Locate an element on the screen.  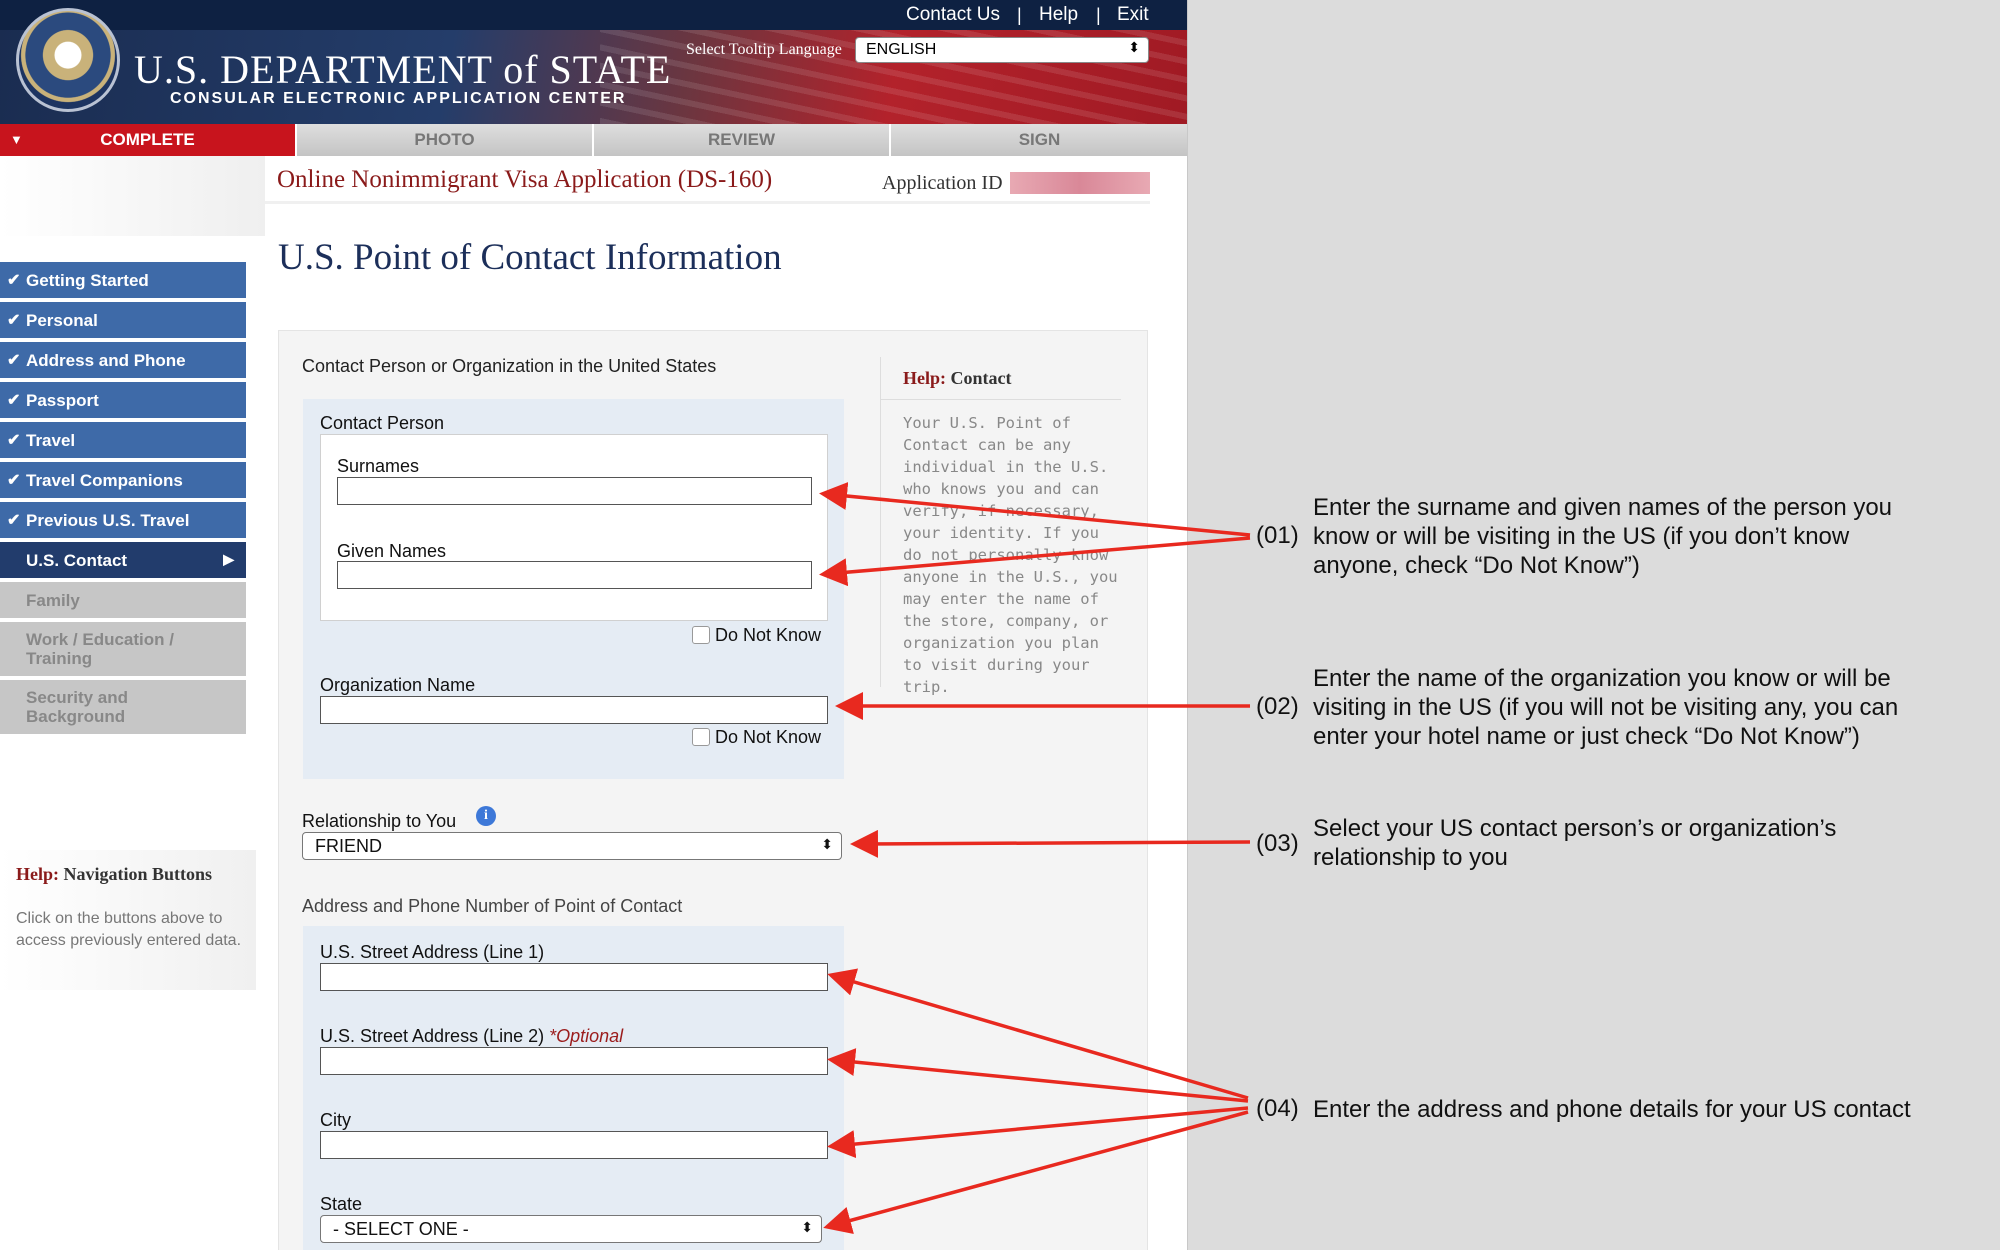
city-input is located at coordinates (574, 1145).